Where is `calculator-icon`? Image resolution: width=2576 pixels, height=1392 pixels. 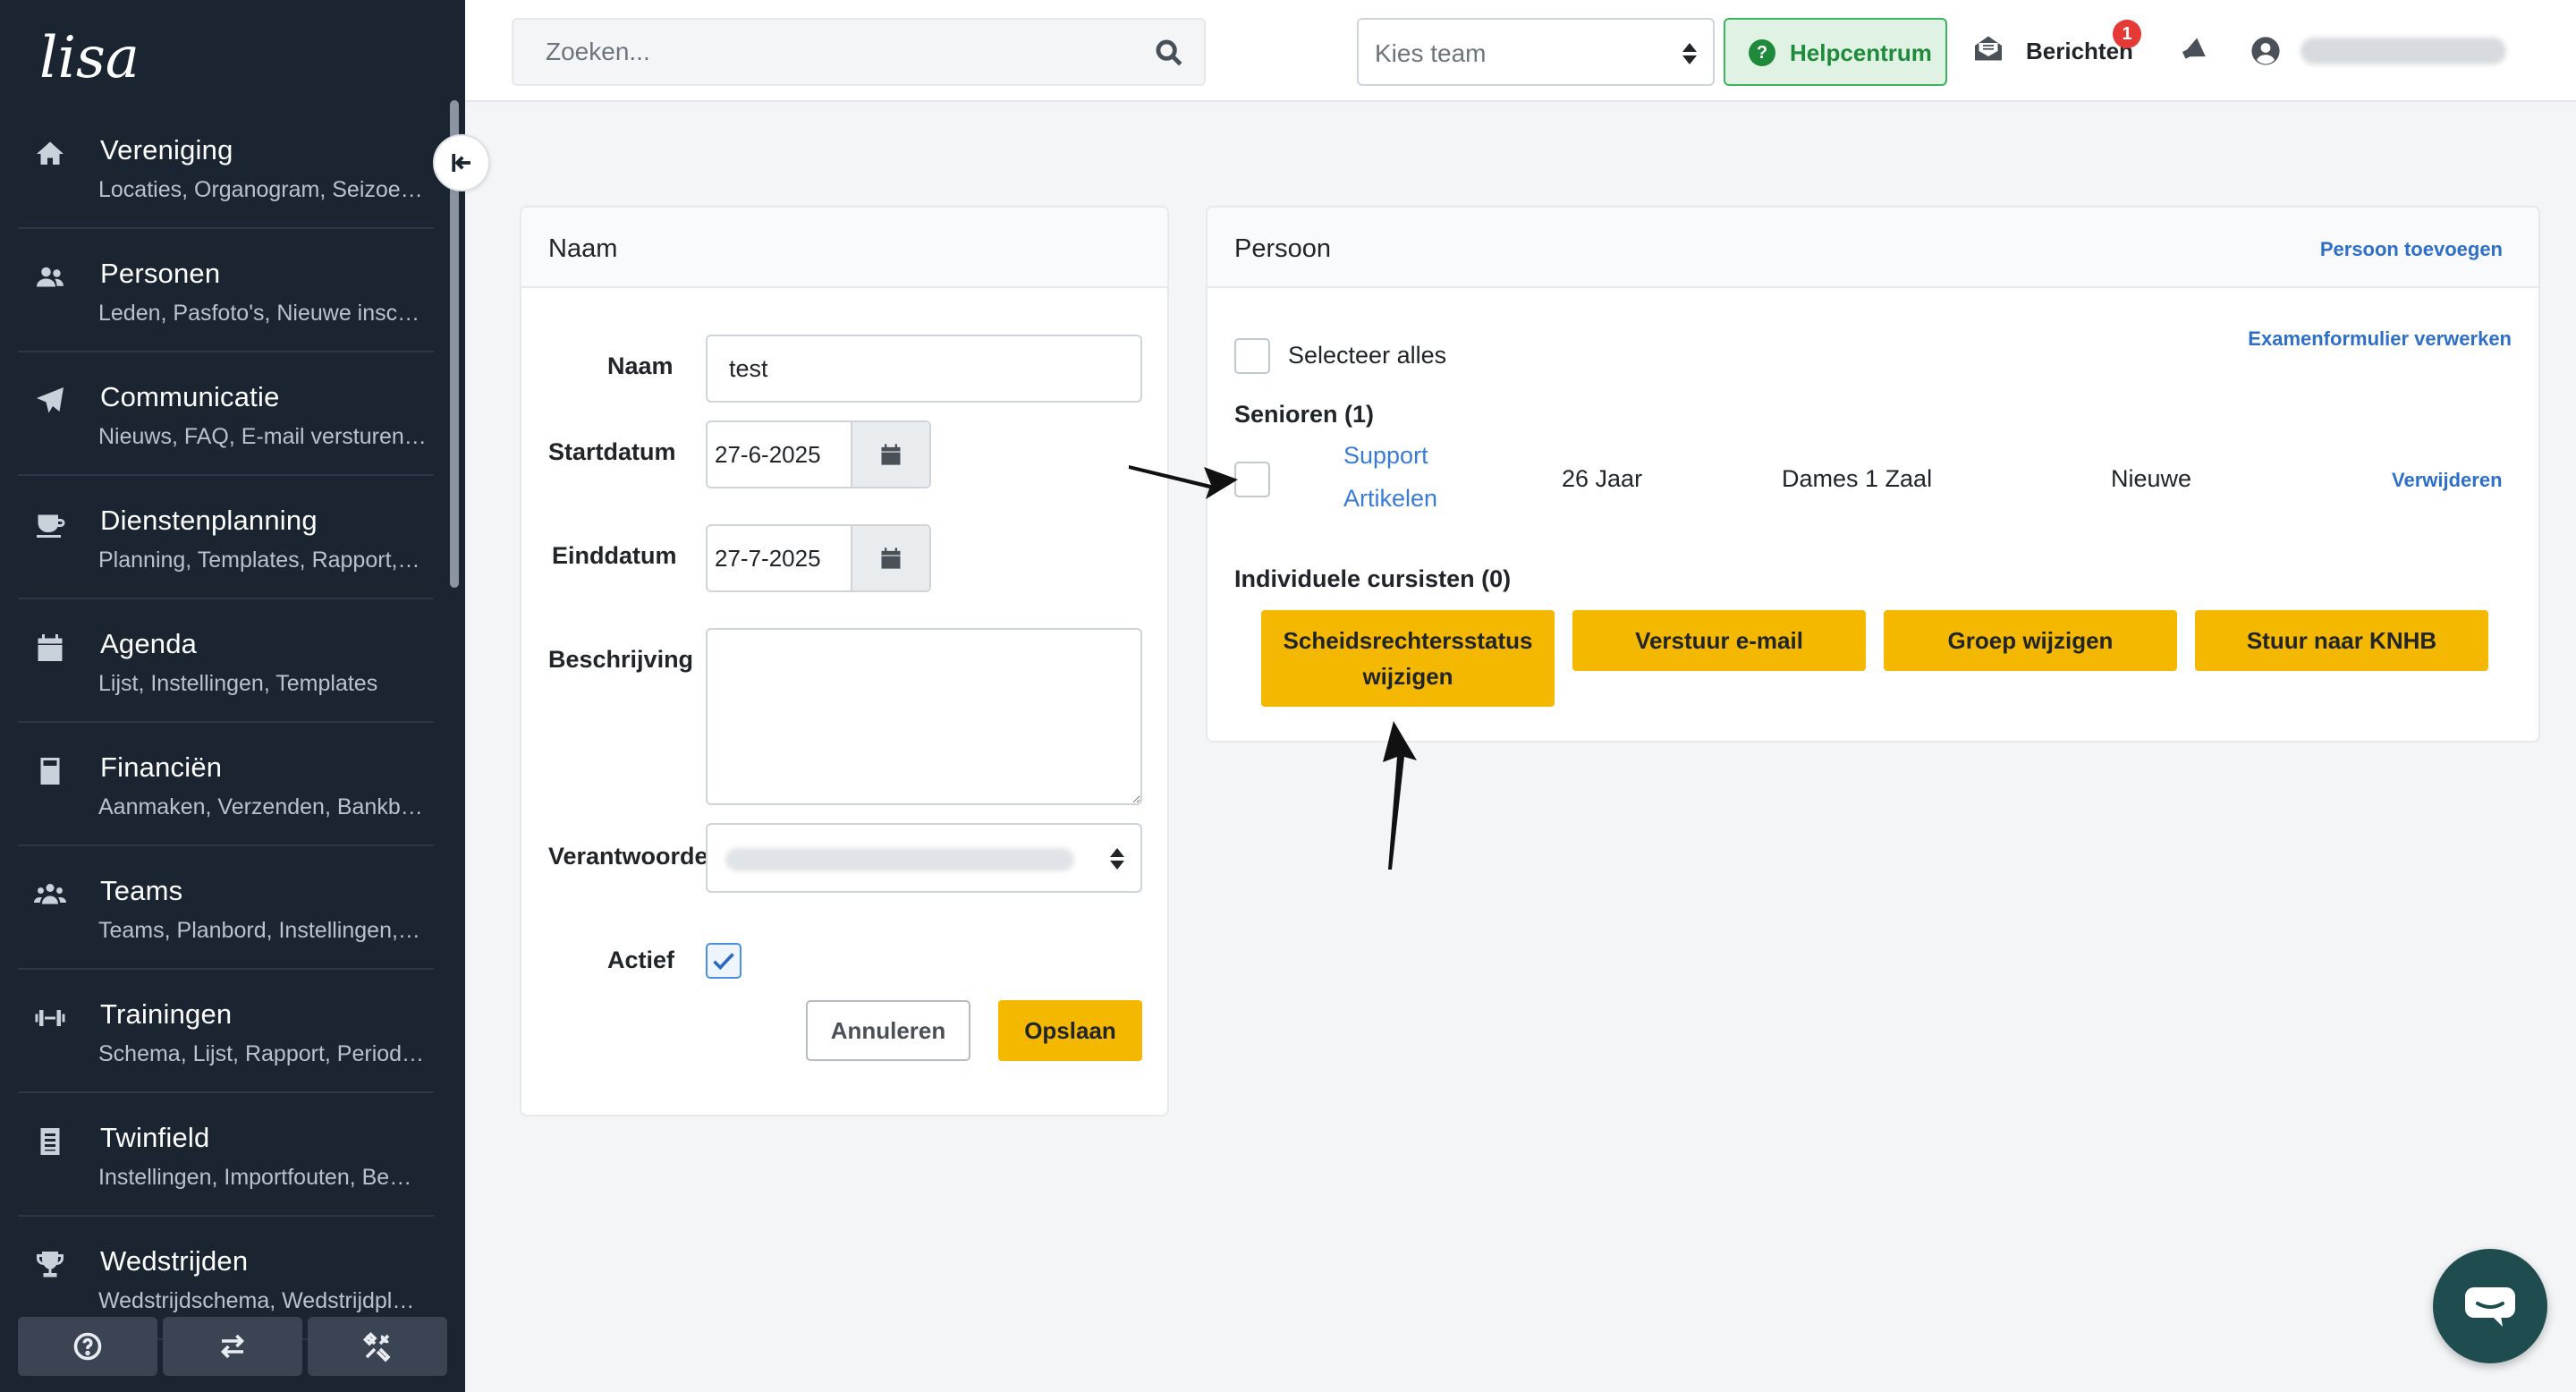 calculator-icon is located at coordinates (52, 773).